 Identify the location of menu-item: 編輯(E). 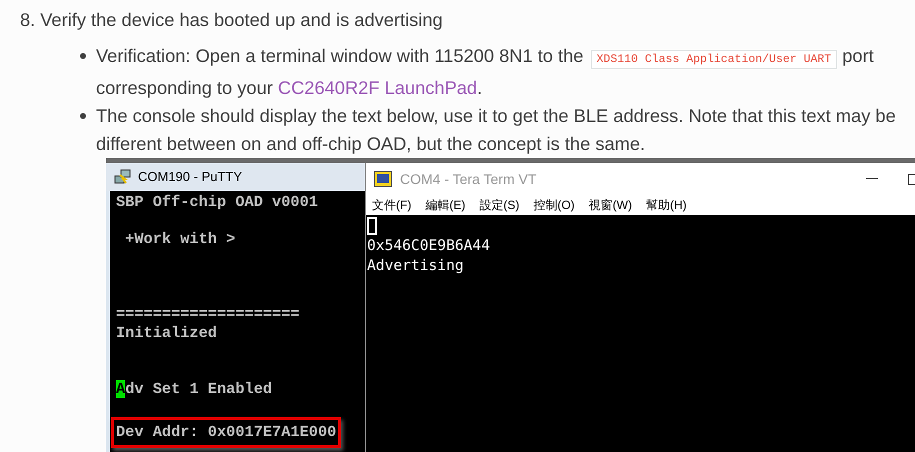
(445, 205).